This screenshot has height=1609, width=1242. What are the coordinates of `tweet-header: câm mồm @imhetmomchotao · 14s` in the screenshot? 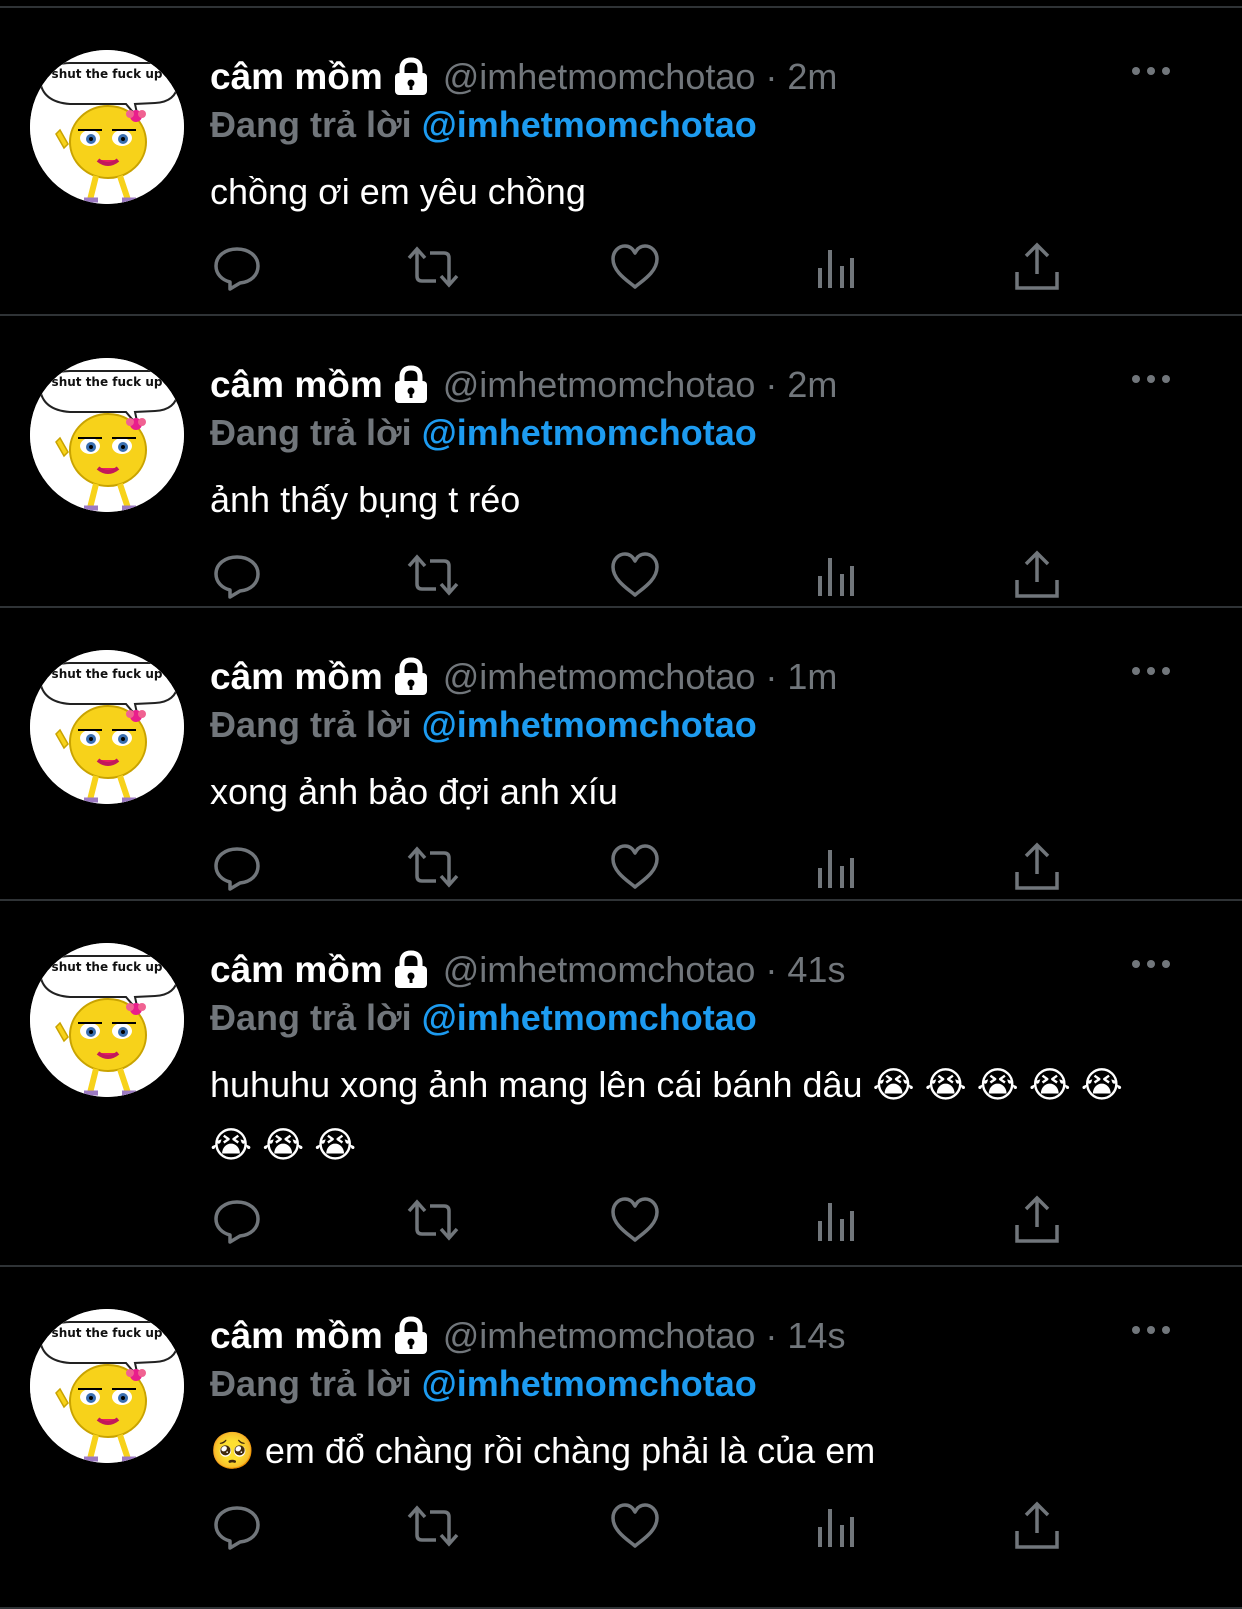 It's located at (527, 1336).